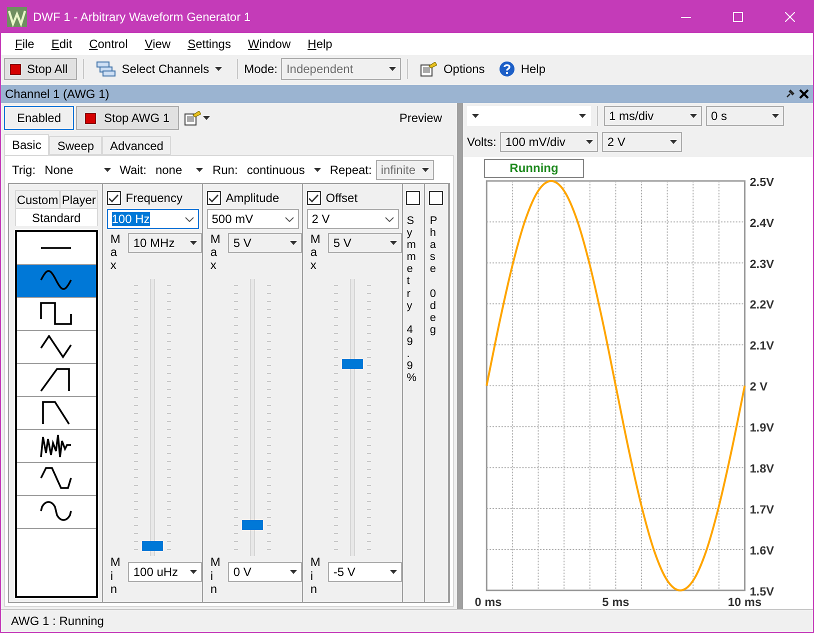  What do you see at coordinates (40, 69) in the screenshot?
I see `stop-all-button: Stop All` at bounding box center [40, 69].